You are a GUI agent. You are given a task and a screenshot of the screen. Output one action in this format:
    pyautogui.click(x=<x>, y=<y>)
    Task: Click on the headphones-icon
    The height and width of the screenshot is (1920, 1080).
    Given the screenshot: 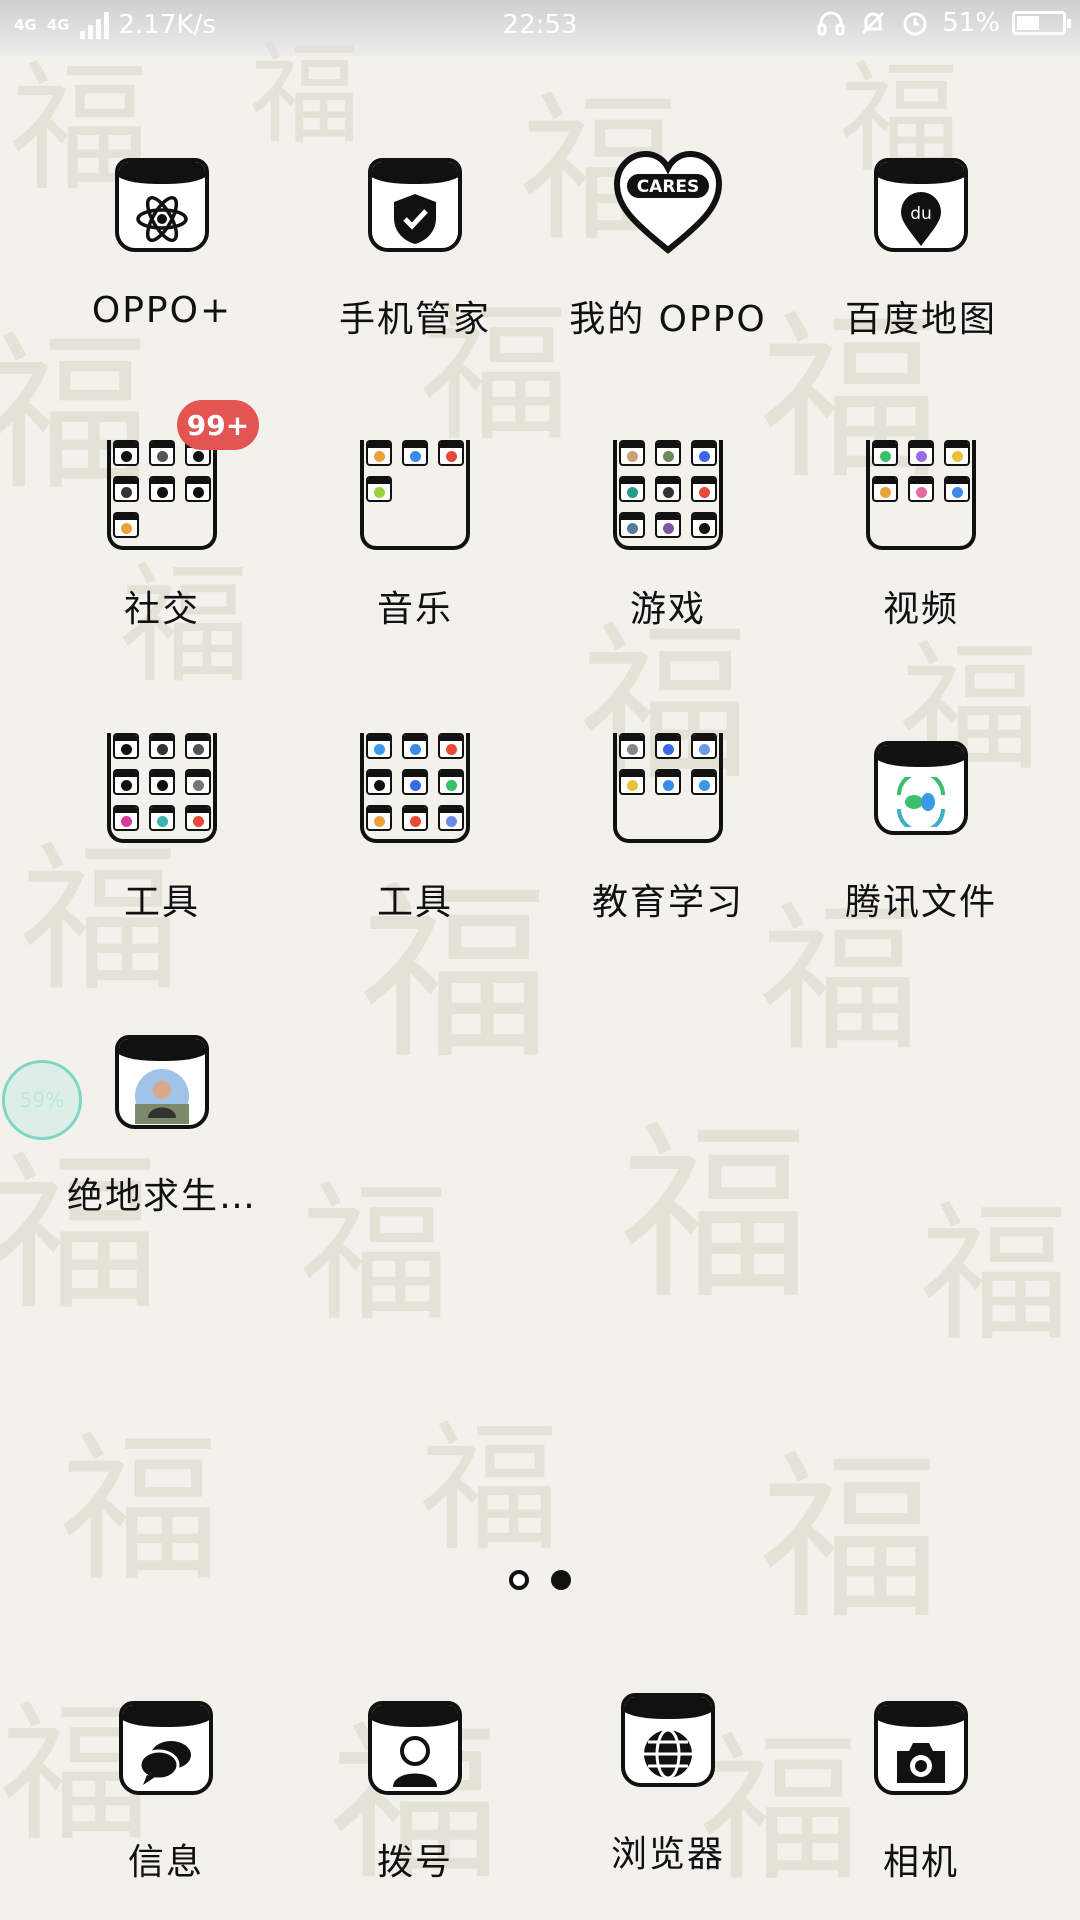 What is the action you would take?
    pyautogui.click(x=831, y=23)
    